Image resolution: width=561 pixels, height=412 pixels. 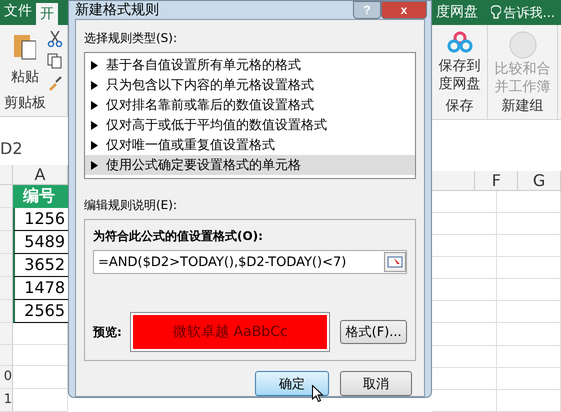 I want to click on ok-button: 确定, so click(x=292, y=383).